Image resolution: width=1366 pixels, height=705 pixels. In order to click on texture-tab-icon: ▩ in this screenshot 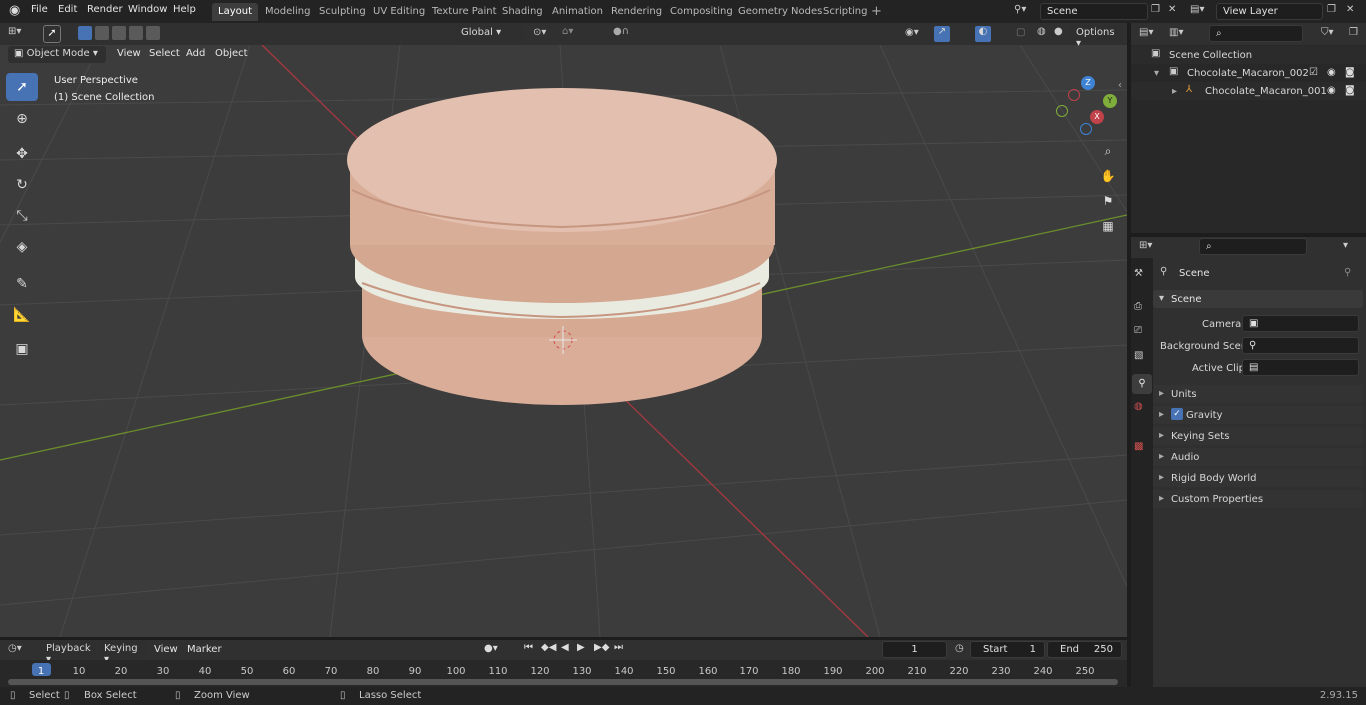, I will do `click(1138, 446)`.